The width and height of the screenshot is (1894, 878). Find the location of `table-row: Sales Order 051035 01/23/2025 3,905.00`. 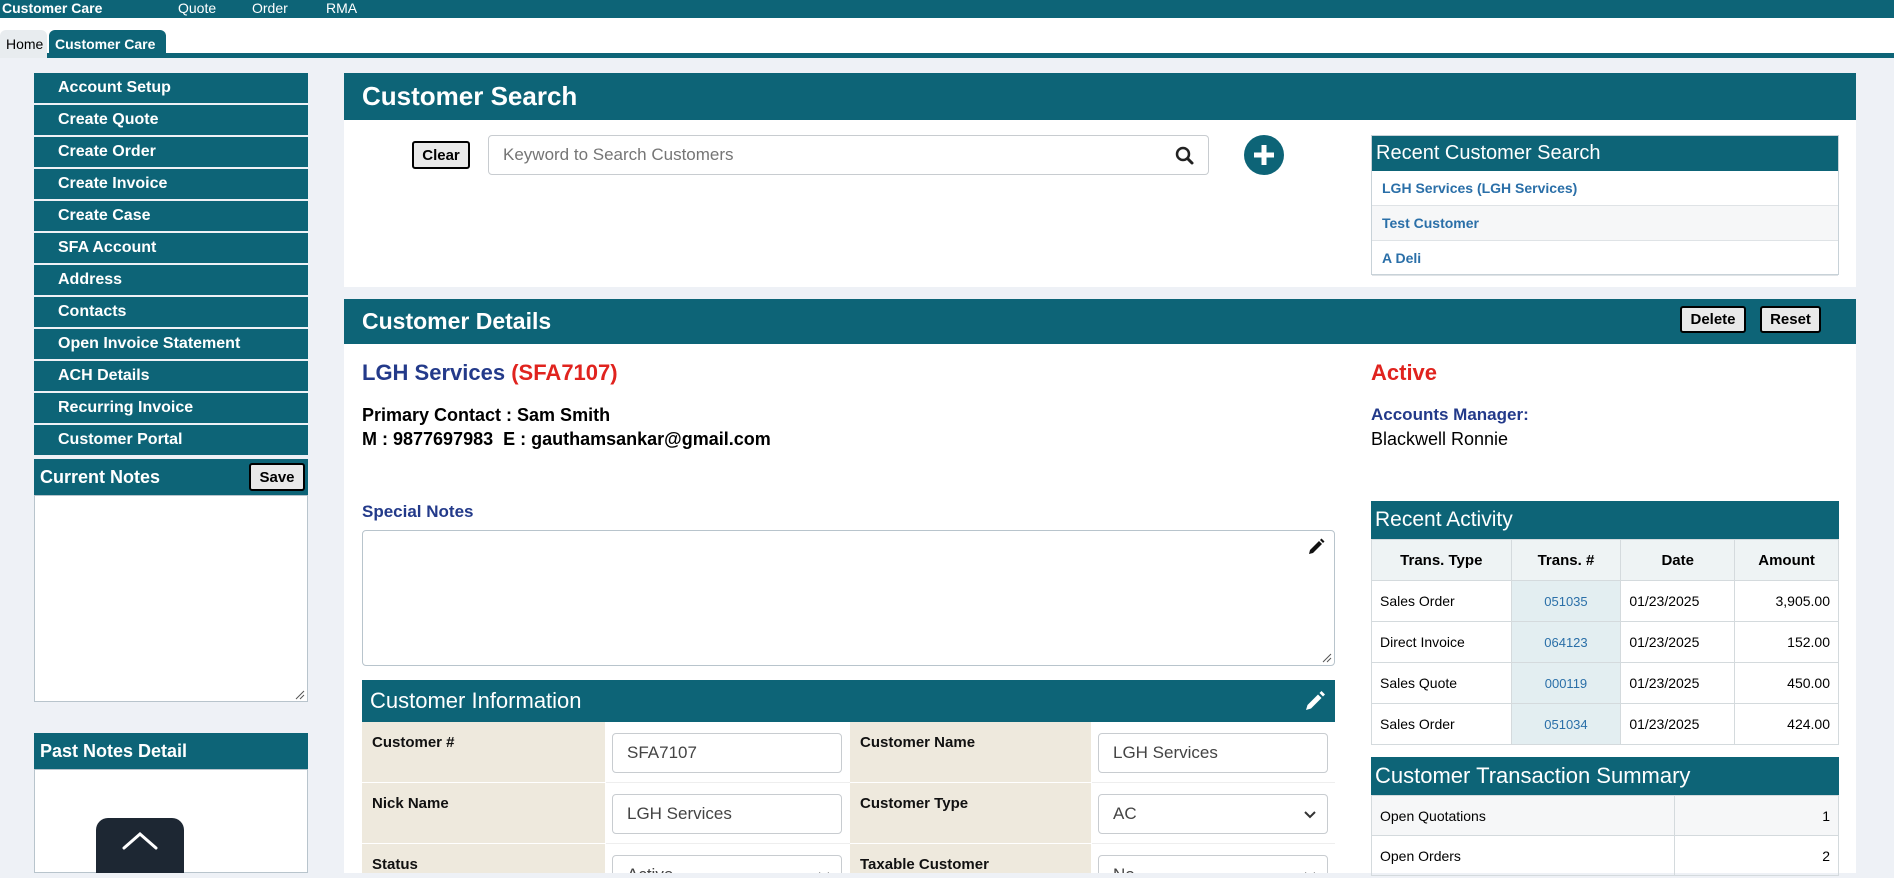

table-row: Sales Order 051035 01/23/2025 3,905.00 is located at coordinates (1605, 601).